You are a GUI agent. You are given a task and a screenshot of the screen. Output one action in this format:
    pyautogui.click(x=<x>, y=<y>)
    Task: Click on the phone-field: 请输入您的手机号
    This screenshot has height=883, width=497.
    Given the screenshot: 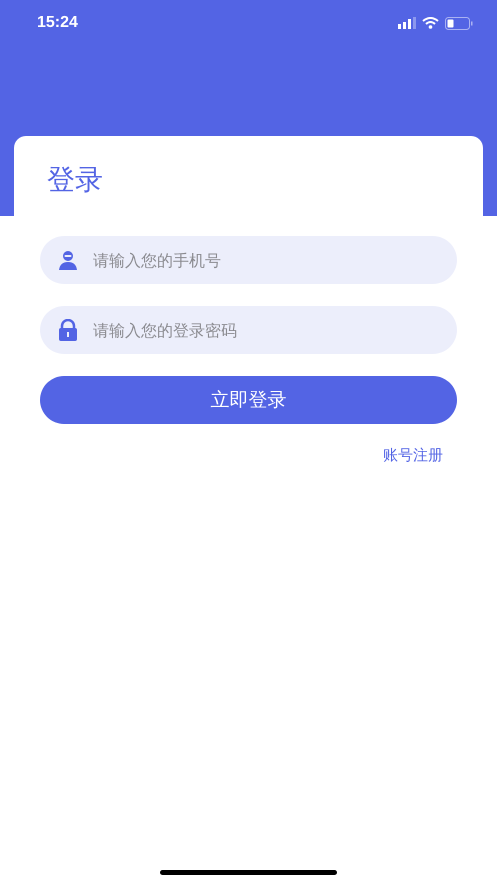 What is the action you would take?
    pyautogui.click(x=248, y=260)
    